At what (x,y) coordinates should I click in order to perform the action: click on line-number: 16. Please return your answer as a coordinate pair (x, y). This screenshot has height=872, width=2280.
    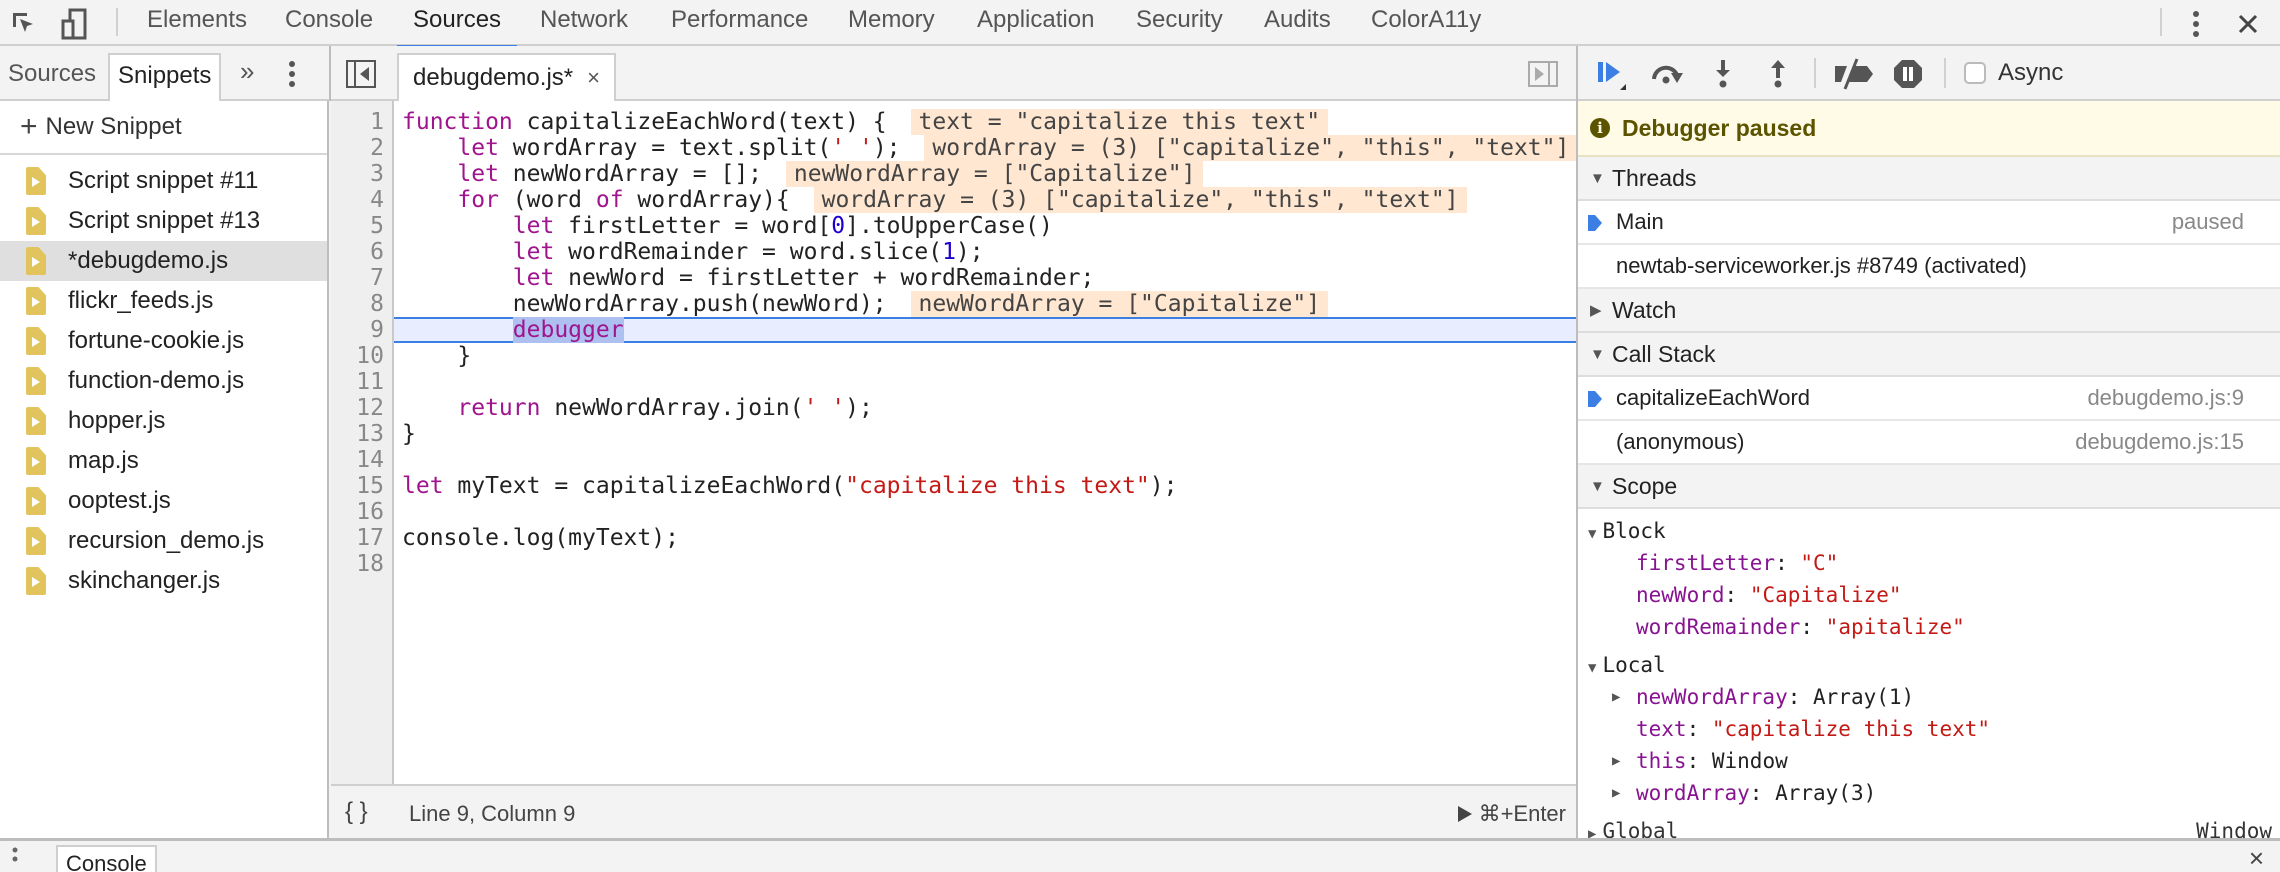
    Looking at the image, I should click on (354, 512).